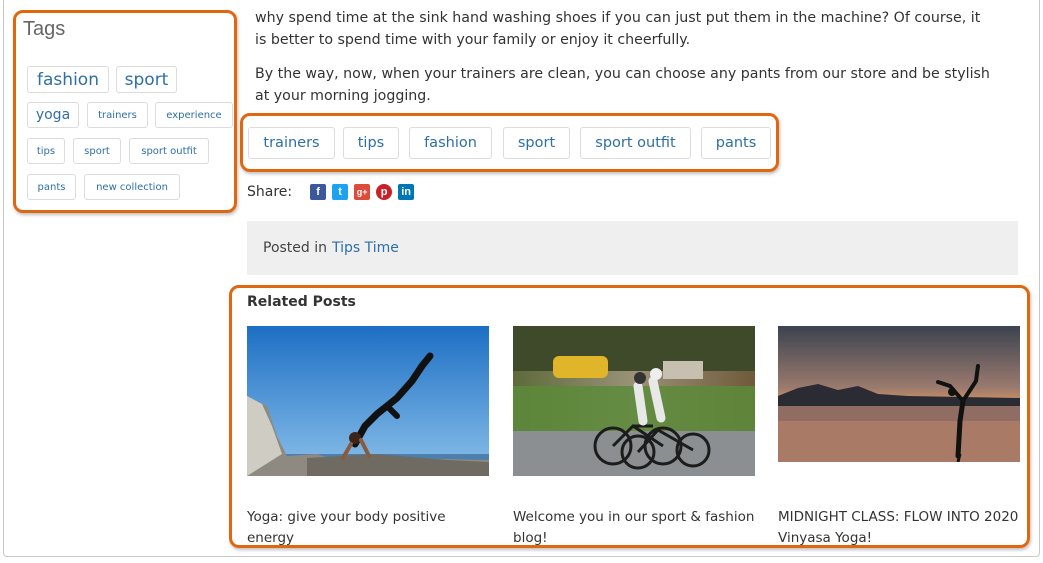 This screenshot has width=1043, height=563. Describe the element at coordinates (635, 143) in the screenshot. I see `post-tag-sport-outfit: sport outfit` at that location.